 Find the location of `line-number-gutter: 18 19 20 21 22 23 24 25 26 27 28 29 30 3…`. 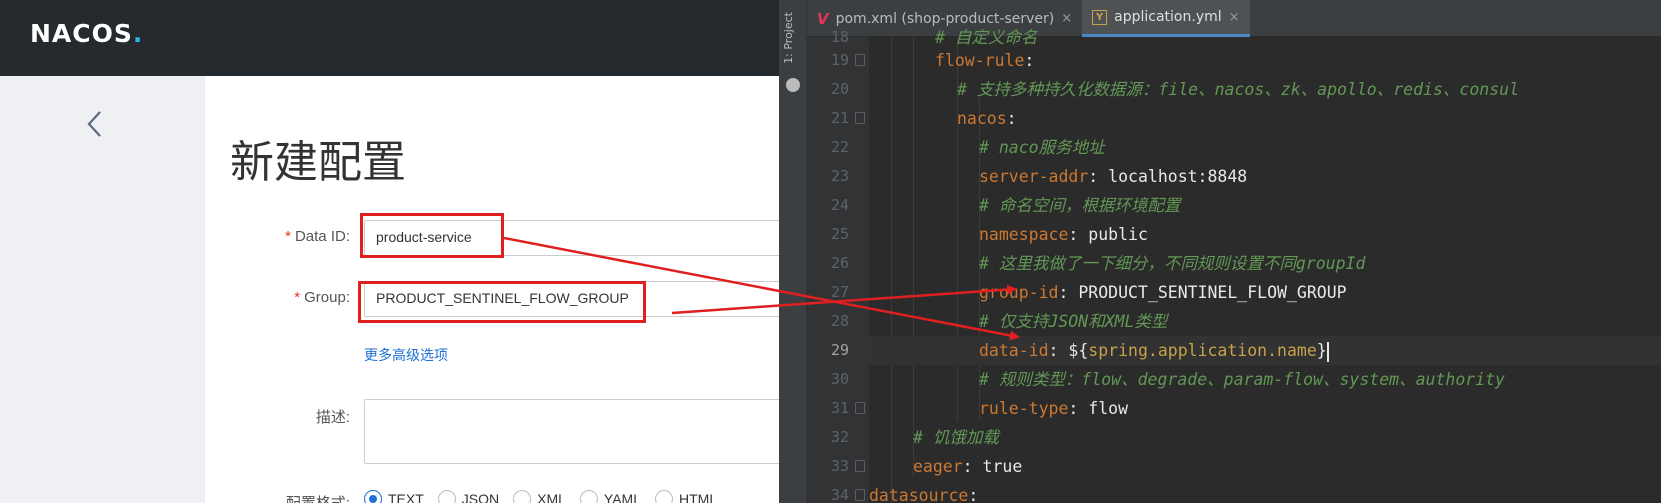

line-number-gutter: 18 19 20 21 22 23 24 25 26 27 28 29 30 3… is located at coordinates (838, 265).